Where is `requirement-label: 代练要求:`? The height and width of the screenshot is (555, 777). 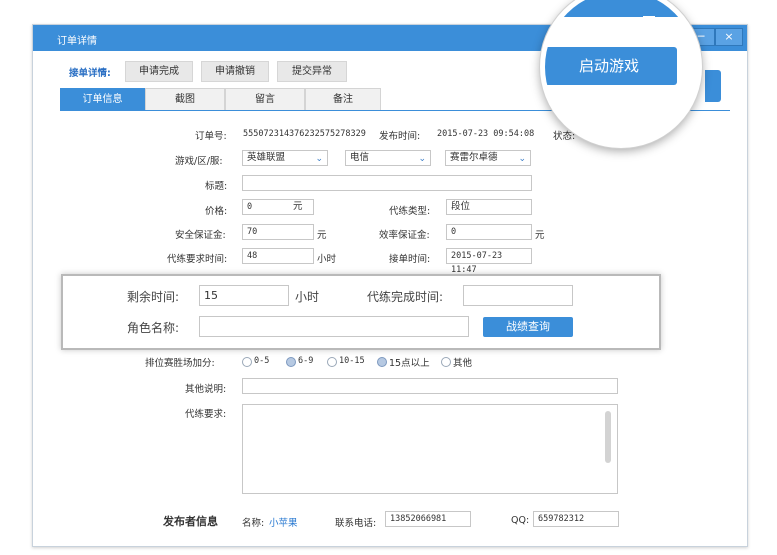 requirement-label: 代练要求: is located at coordinates (206, 414).